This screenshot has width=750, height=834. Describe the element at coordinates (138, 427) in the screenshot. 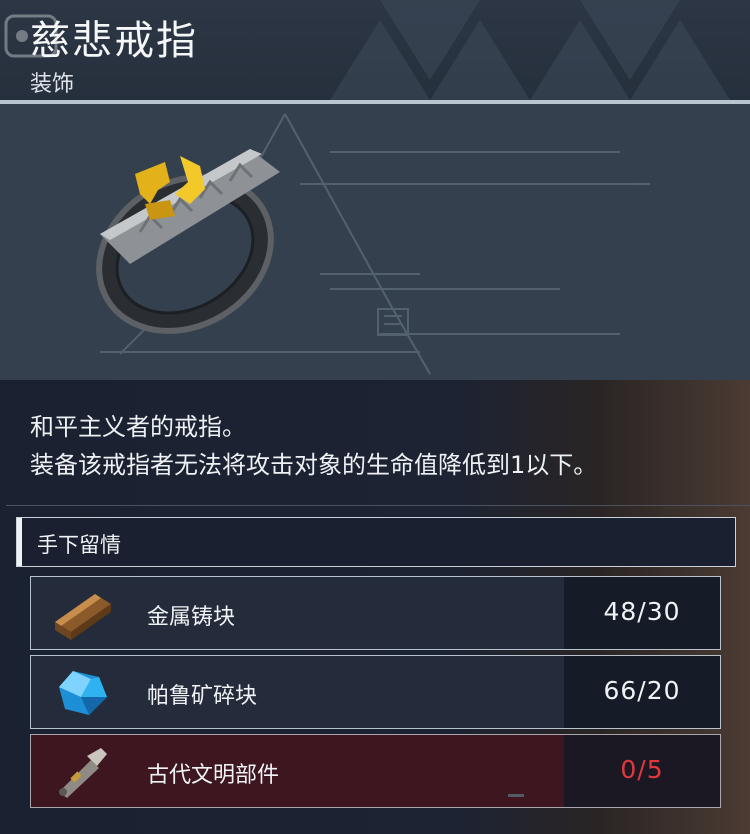

I see `description-line-1: 和平主义者的戒指。` at that location.